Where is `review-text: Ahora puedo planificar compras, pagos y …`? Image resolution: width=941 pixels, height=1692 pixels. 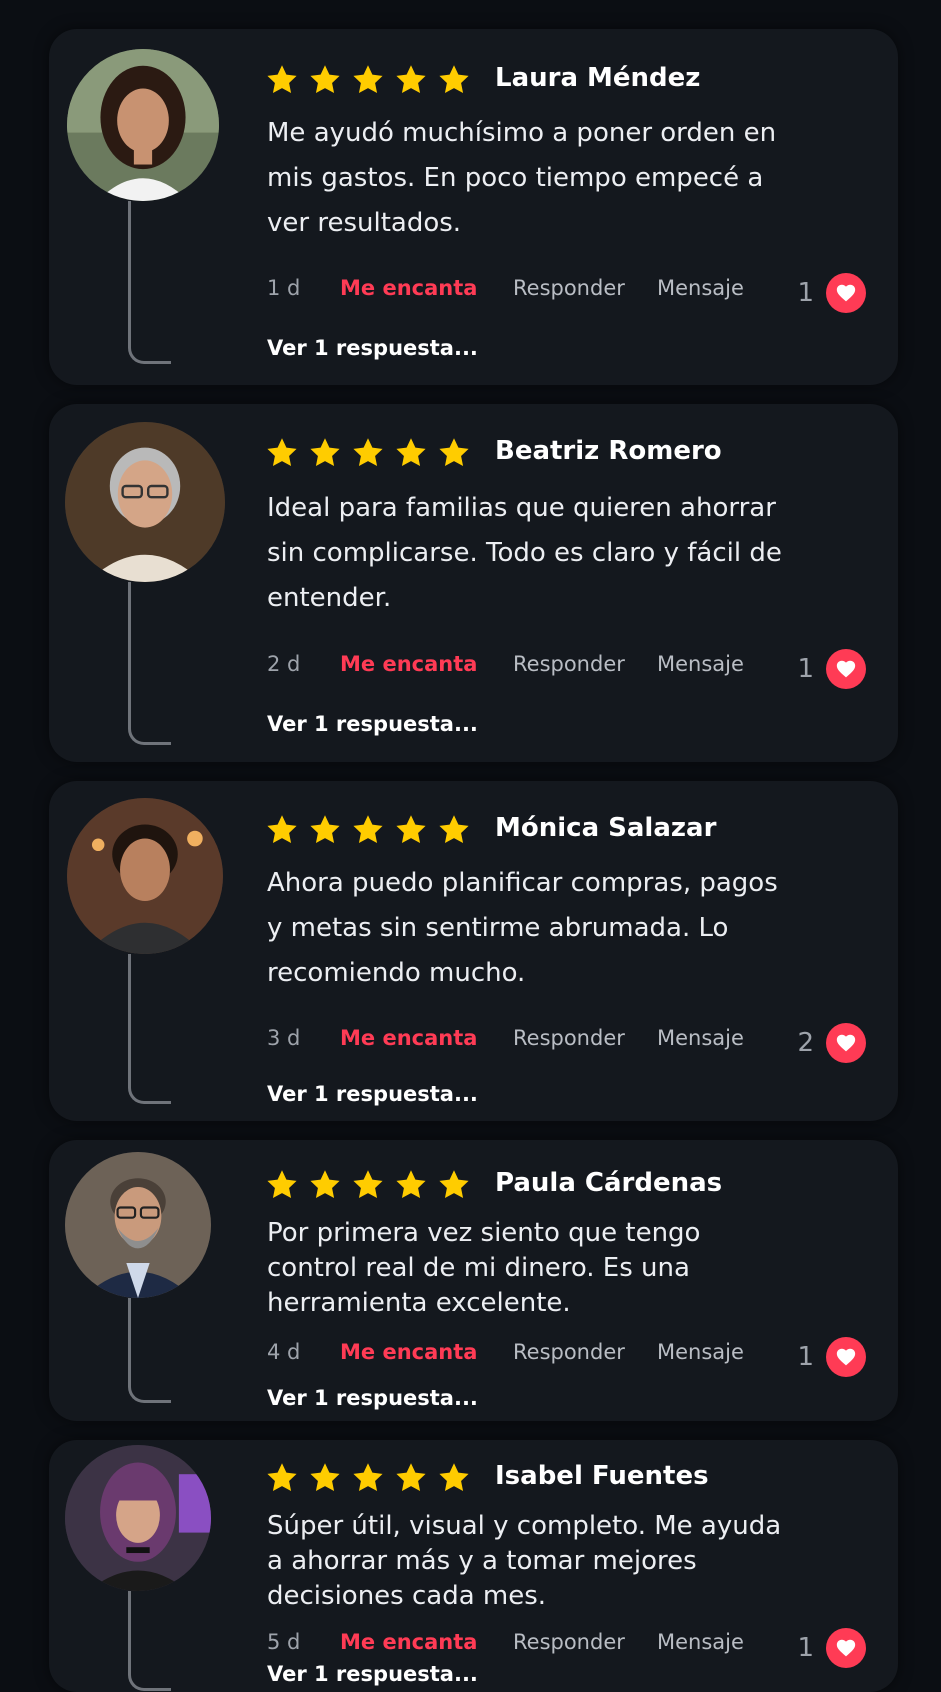
review-text: Ahora puedo planificar compras, pagos y … is located at coordinates (522, 928).